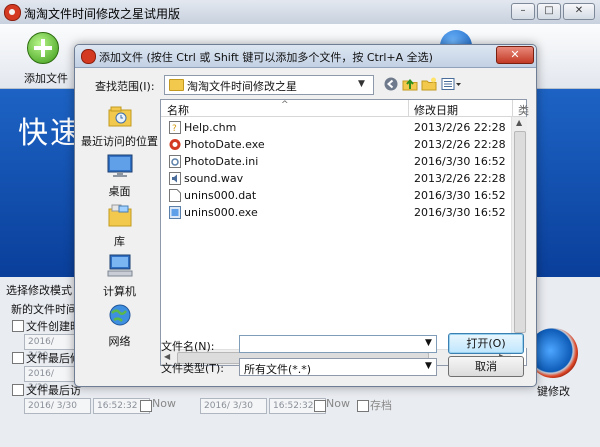  I want to click on close-button: ✕, so click(579, 11).